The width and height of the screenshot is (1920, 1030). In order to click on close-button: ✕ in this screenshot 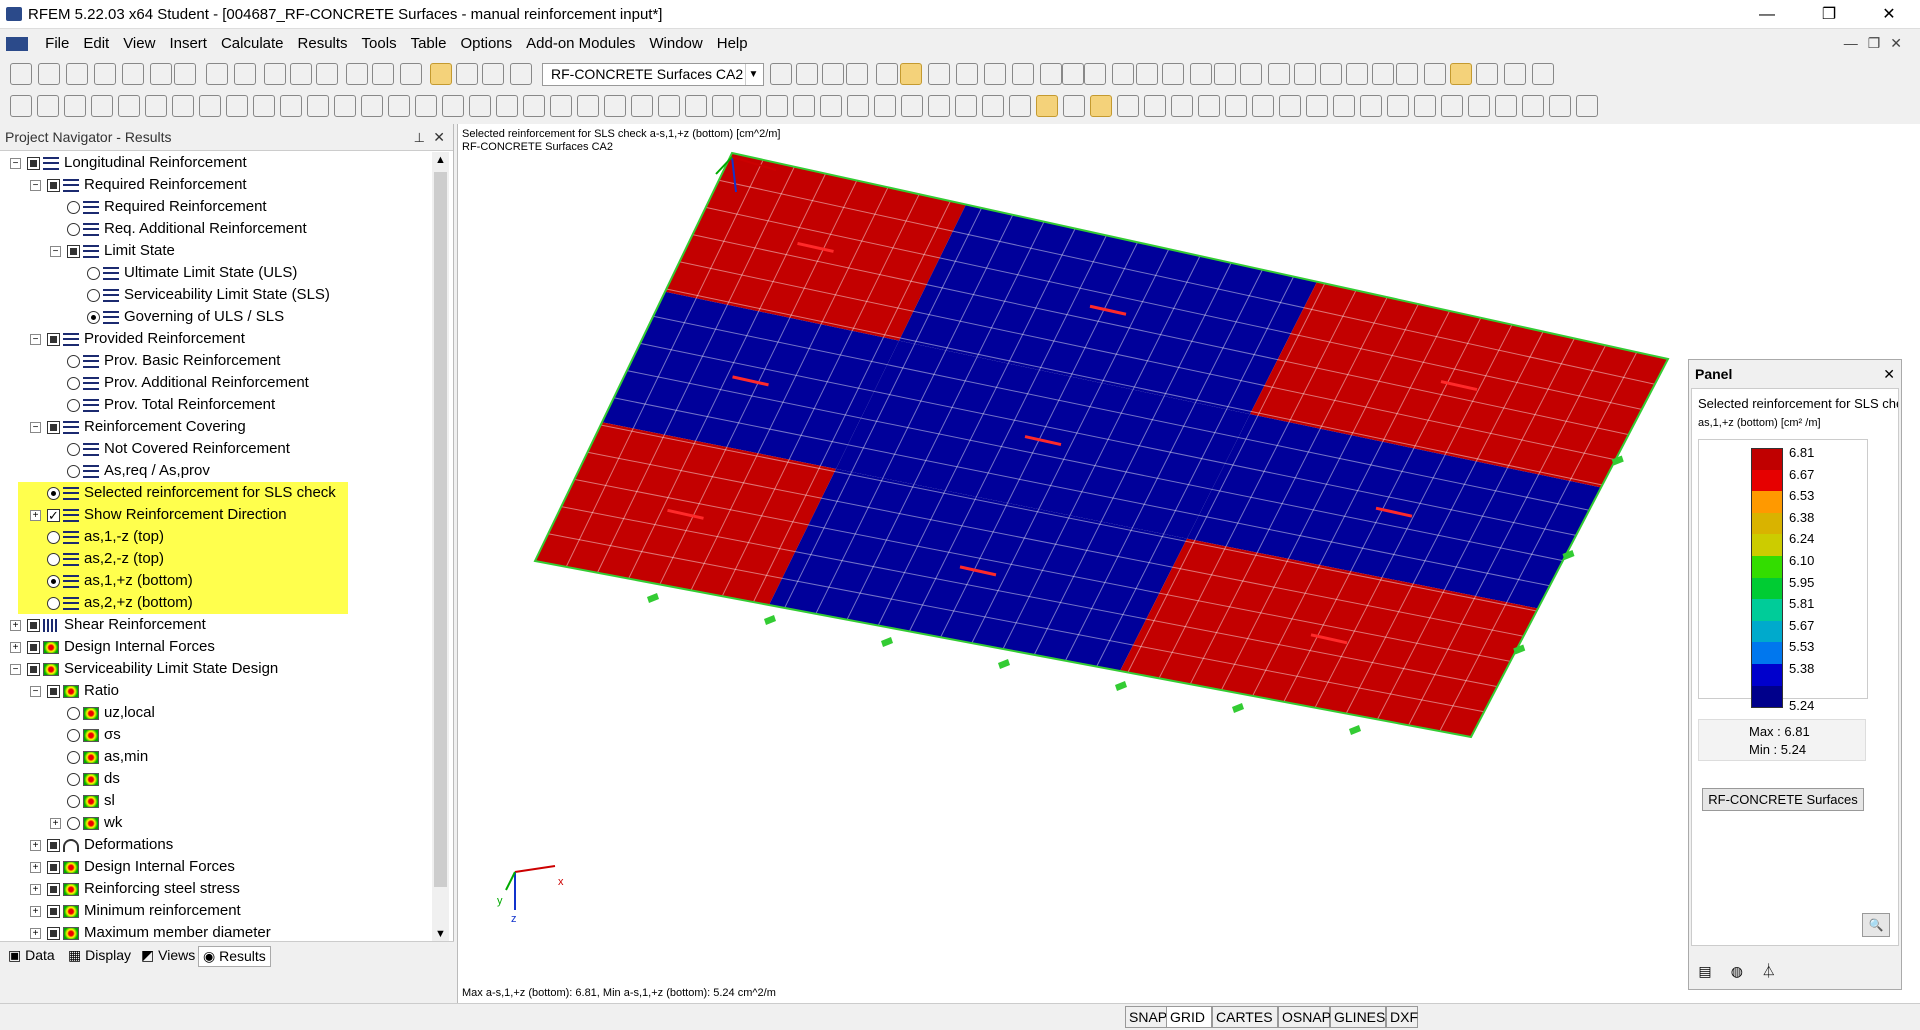, I will do `click(1889, 14)`.